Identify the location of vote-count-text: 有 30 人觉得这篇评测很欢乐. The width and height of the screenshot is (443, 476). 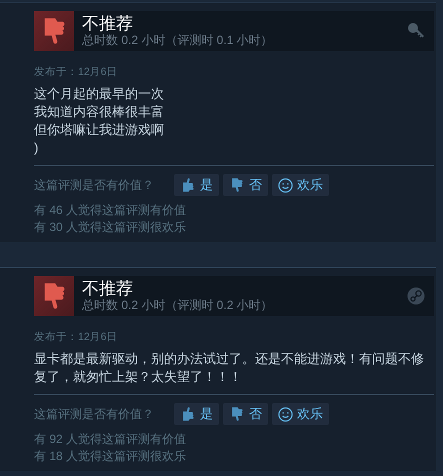
(111, 226).